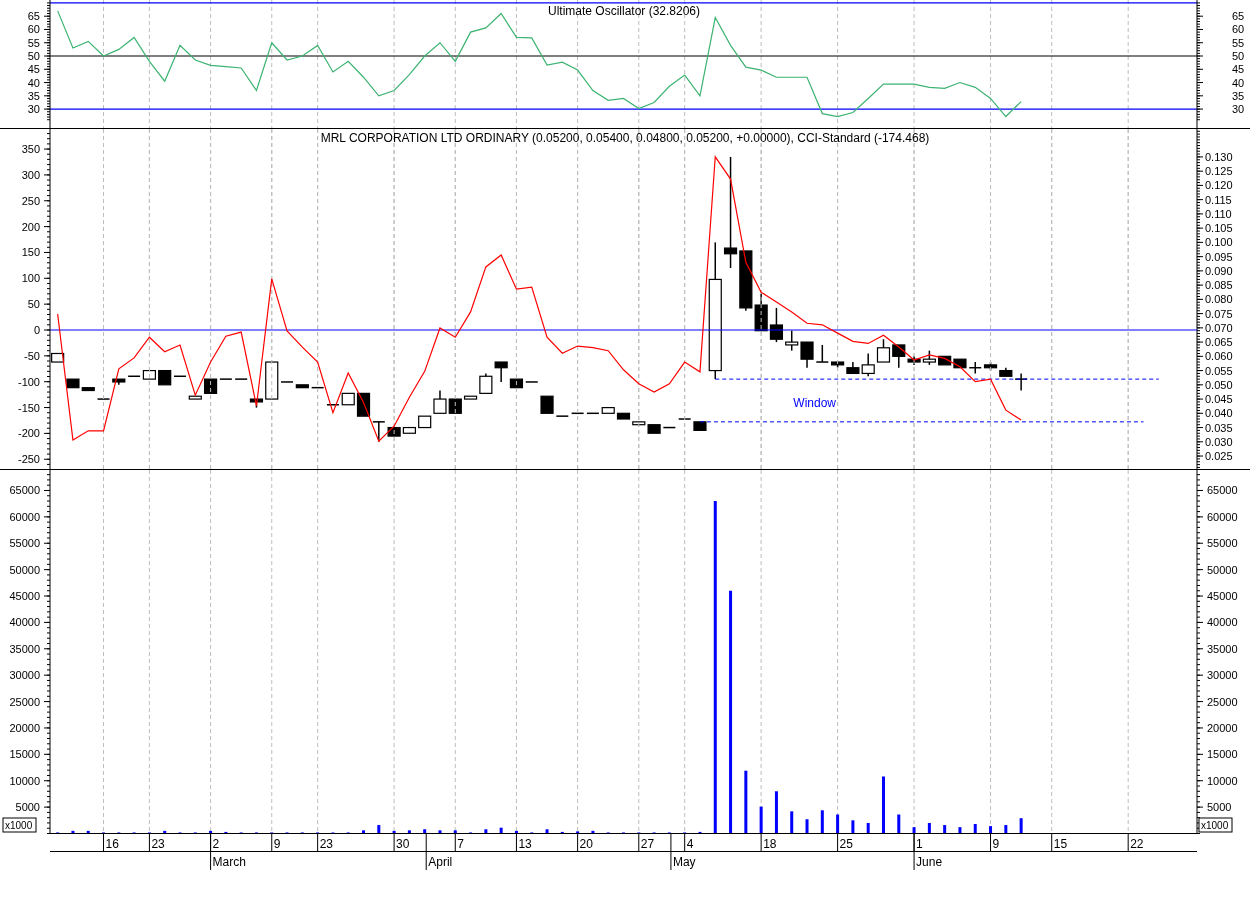 The height and width of the screenshot is (900, 1250). I want to click on axis-tick-label: 20000, so click(24, 727).